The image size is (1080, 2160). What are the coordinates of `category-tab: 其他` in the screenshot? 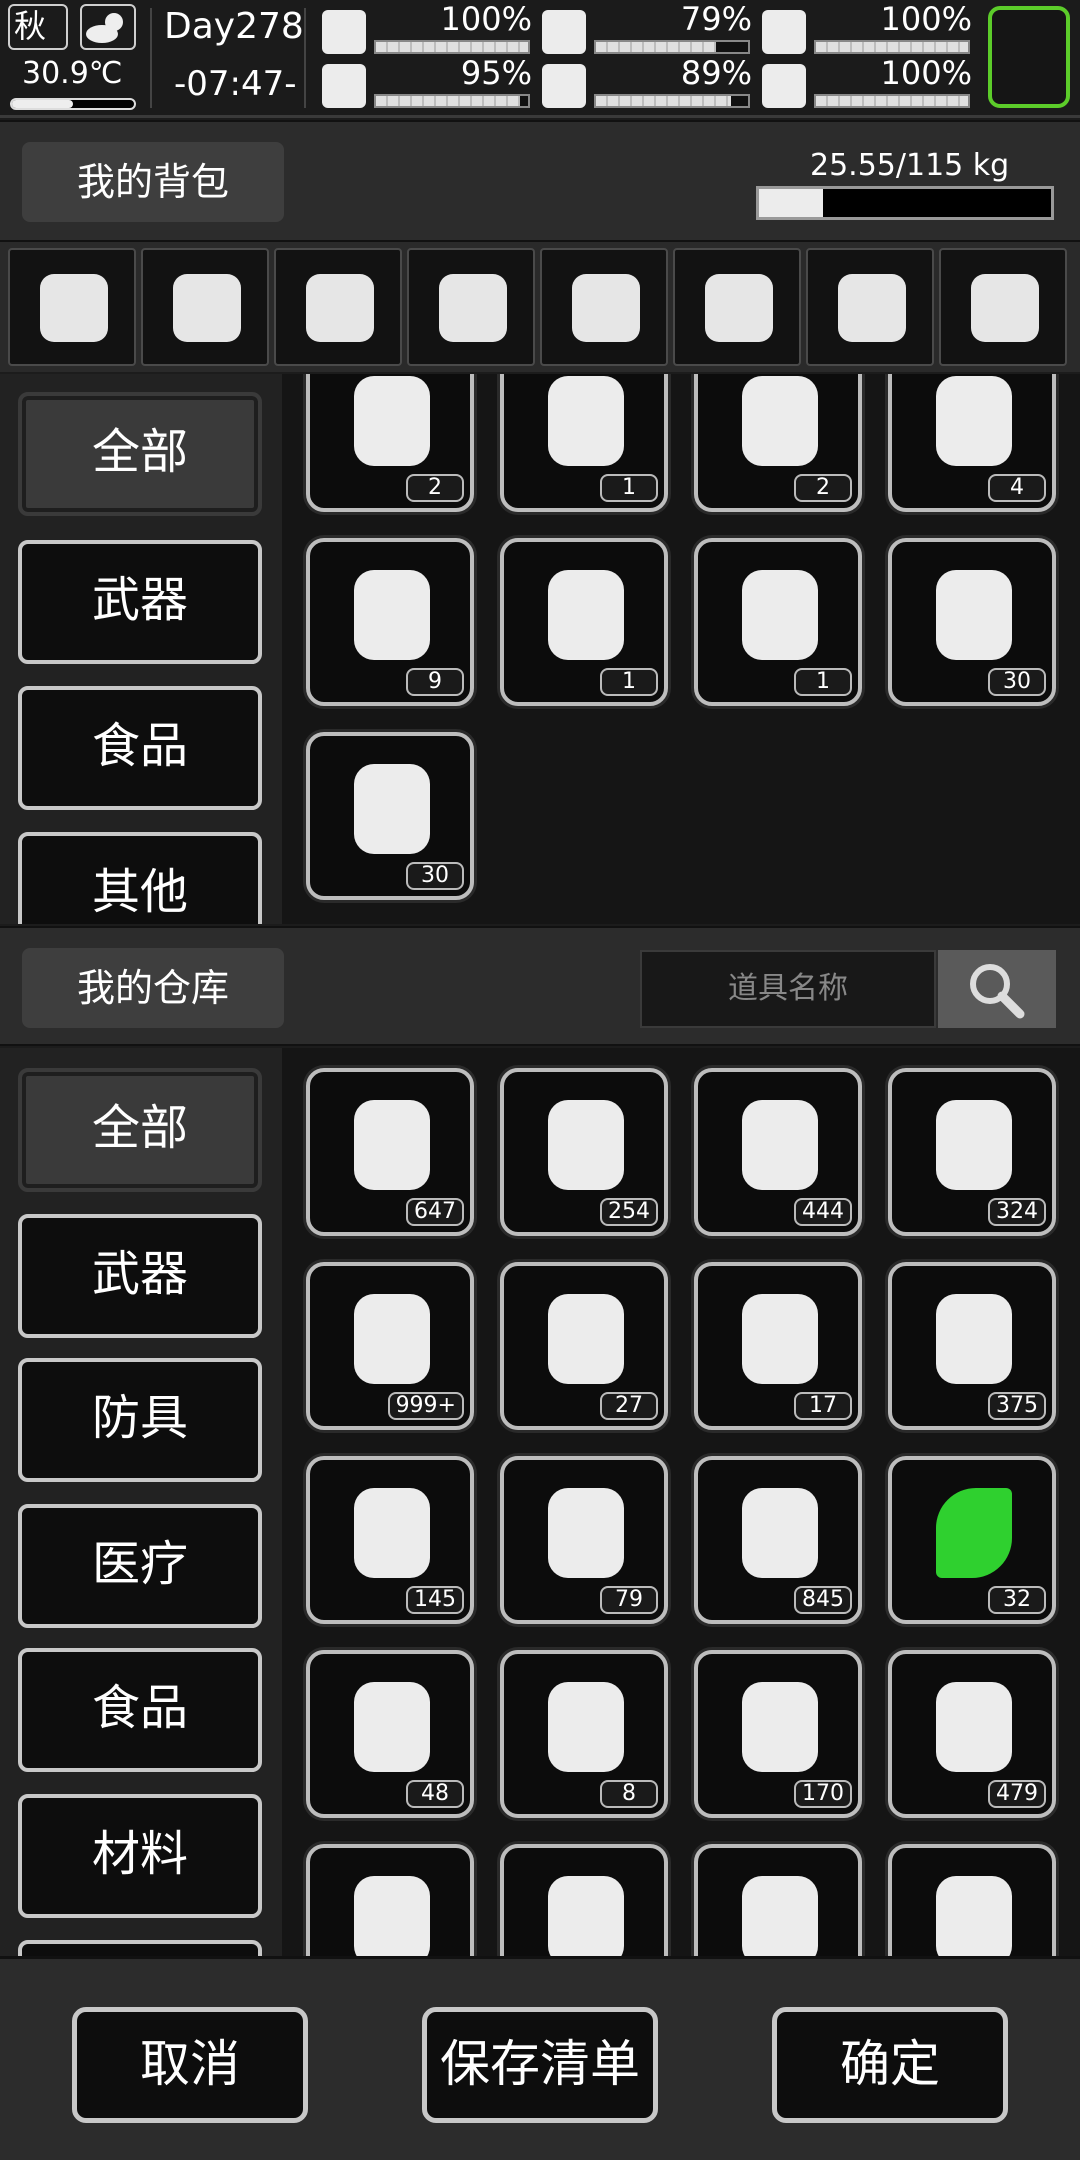 It's located at (140, 878).